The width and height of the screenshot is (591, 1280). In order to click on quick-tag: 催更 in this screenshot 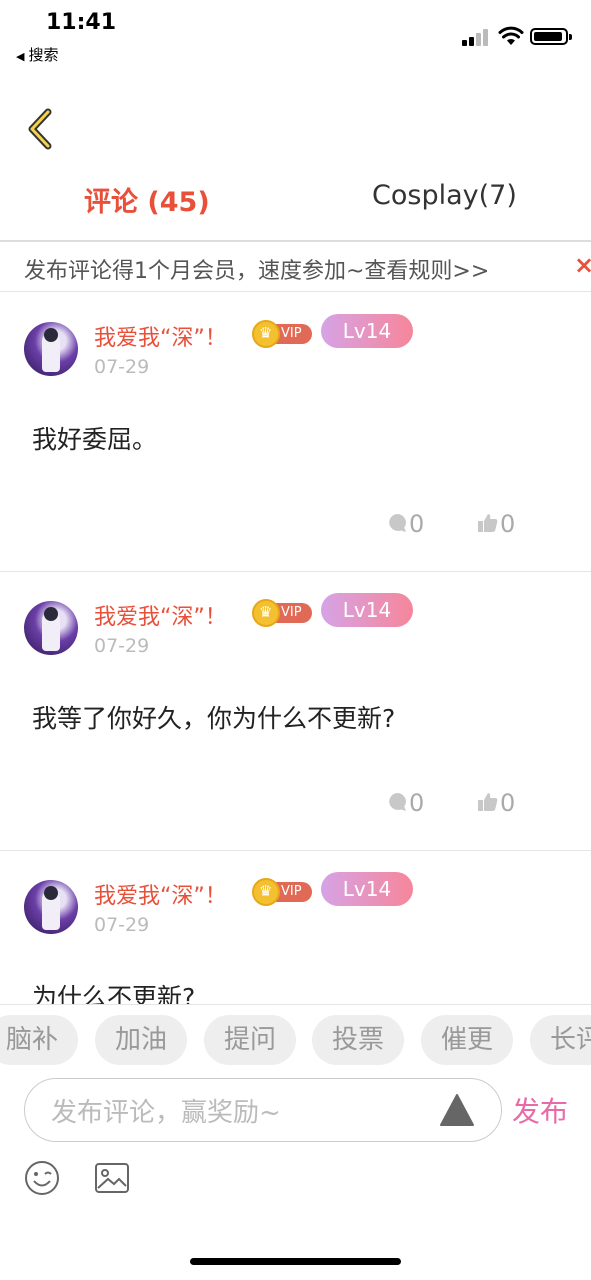, I will do `click(467, 1040)`.